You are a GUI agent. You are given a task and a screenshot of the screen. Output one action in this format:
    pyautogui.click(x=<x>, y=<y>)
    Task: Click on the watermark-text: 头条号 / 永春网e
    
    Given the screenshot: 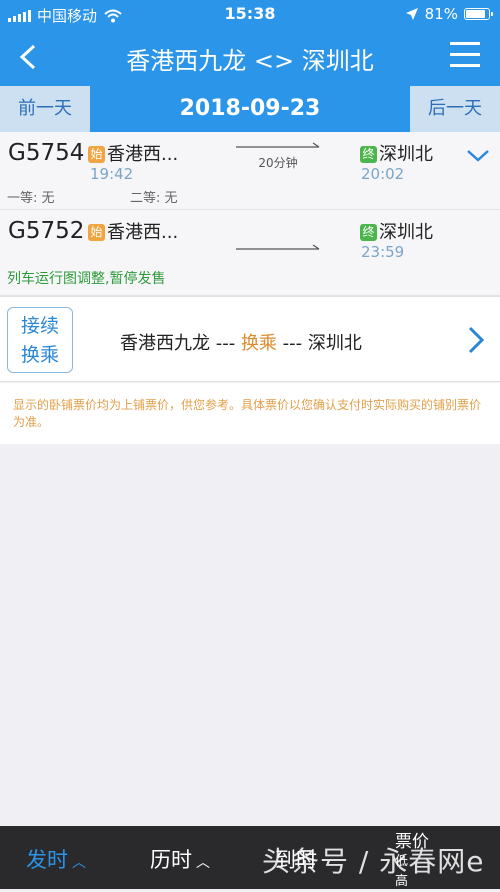 What is the action you would take?
    pyautogui.click(x=373, y=861)
    